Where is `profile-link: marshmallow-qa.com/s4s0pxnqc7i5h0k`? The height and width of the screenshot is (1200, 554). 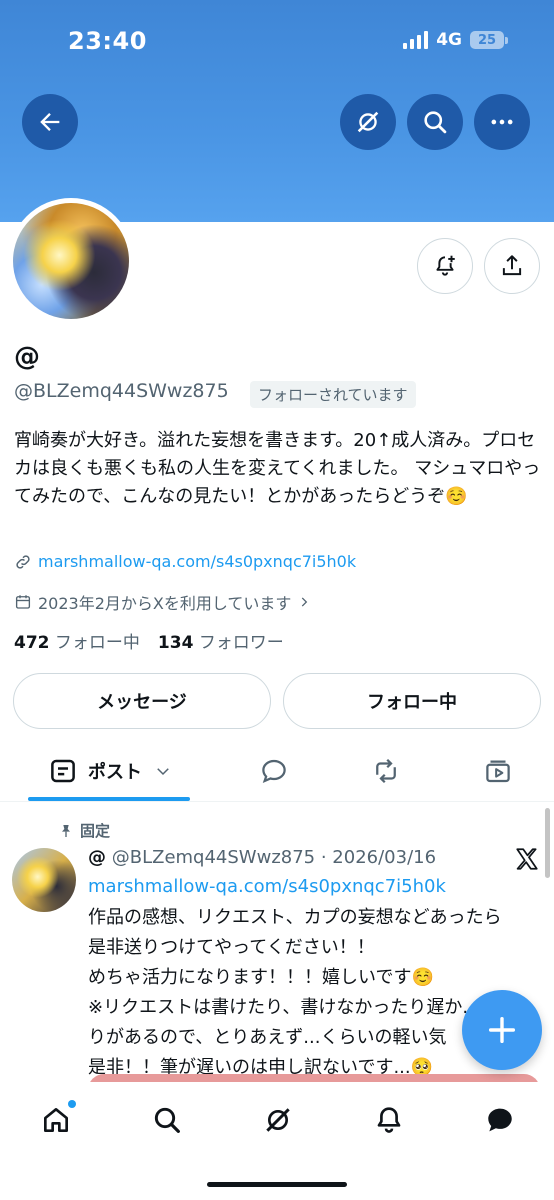 profile-link: marshmallow-qa.com/s4s0pxnqc7i5h0k is located at coordinates (197, 561).